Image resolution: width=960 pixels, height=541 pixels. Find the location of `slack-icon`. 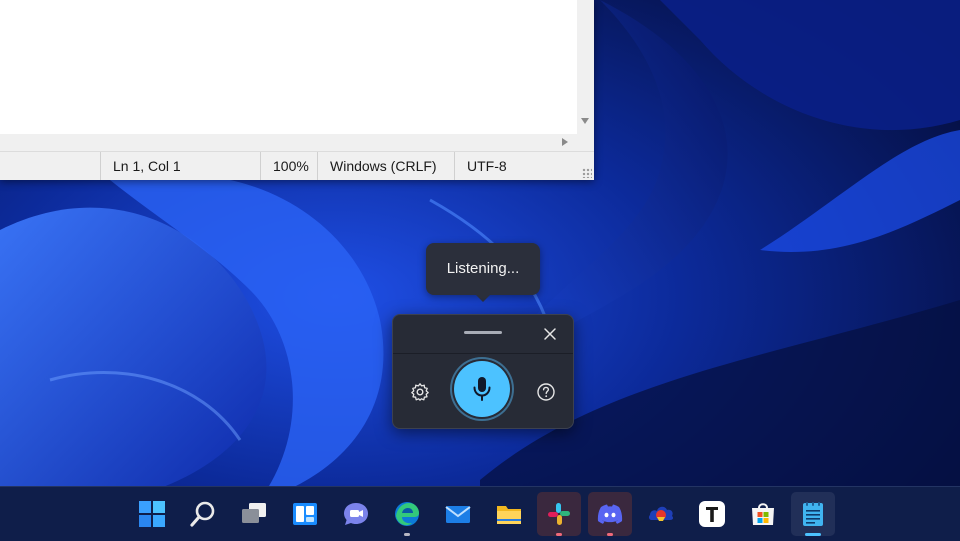

slack-icon is located at coordinates (559, 514).